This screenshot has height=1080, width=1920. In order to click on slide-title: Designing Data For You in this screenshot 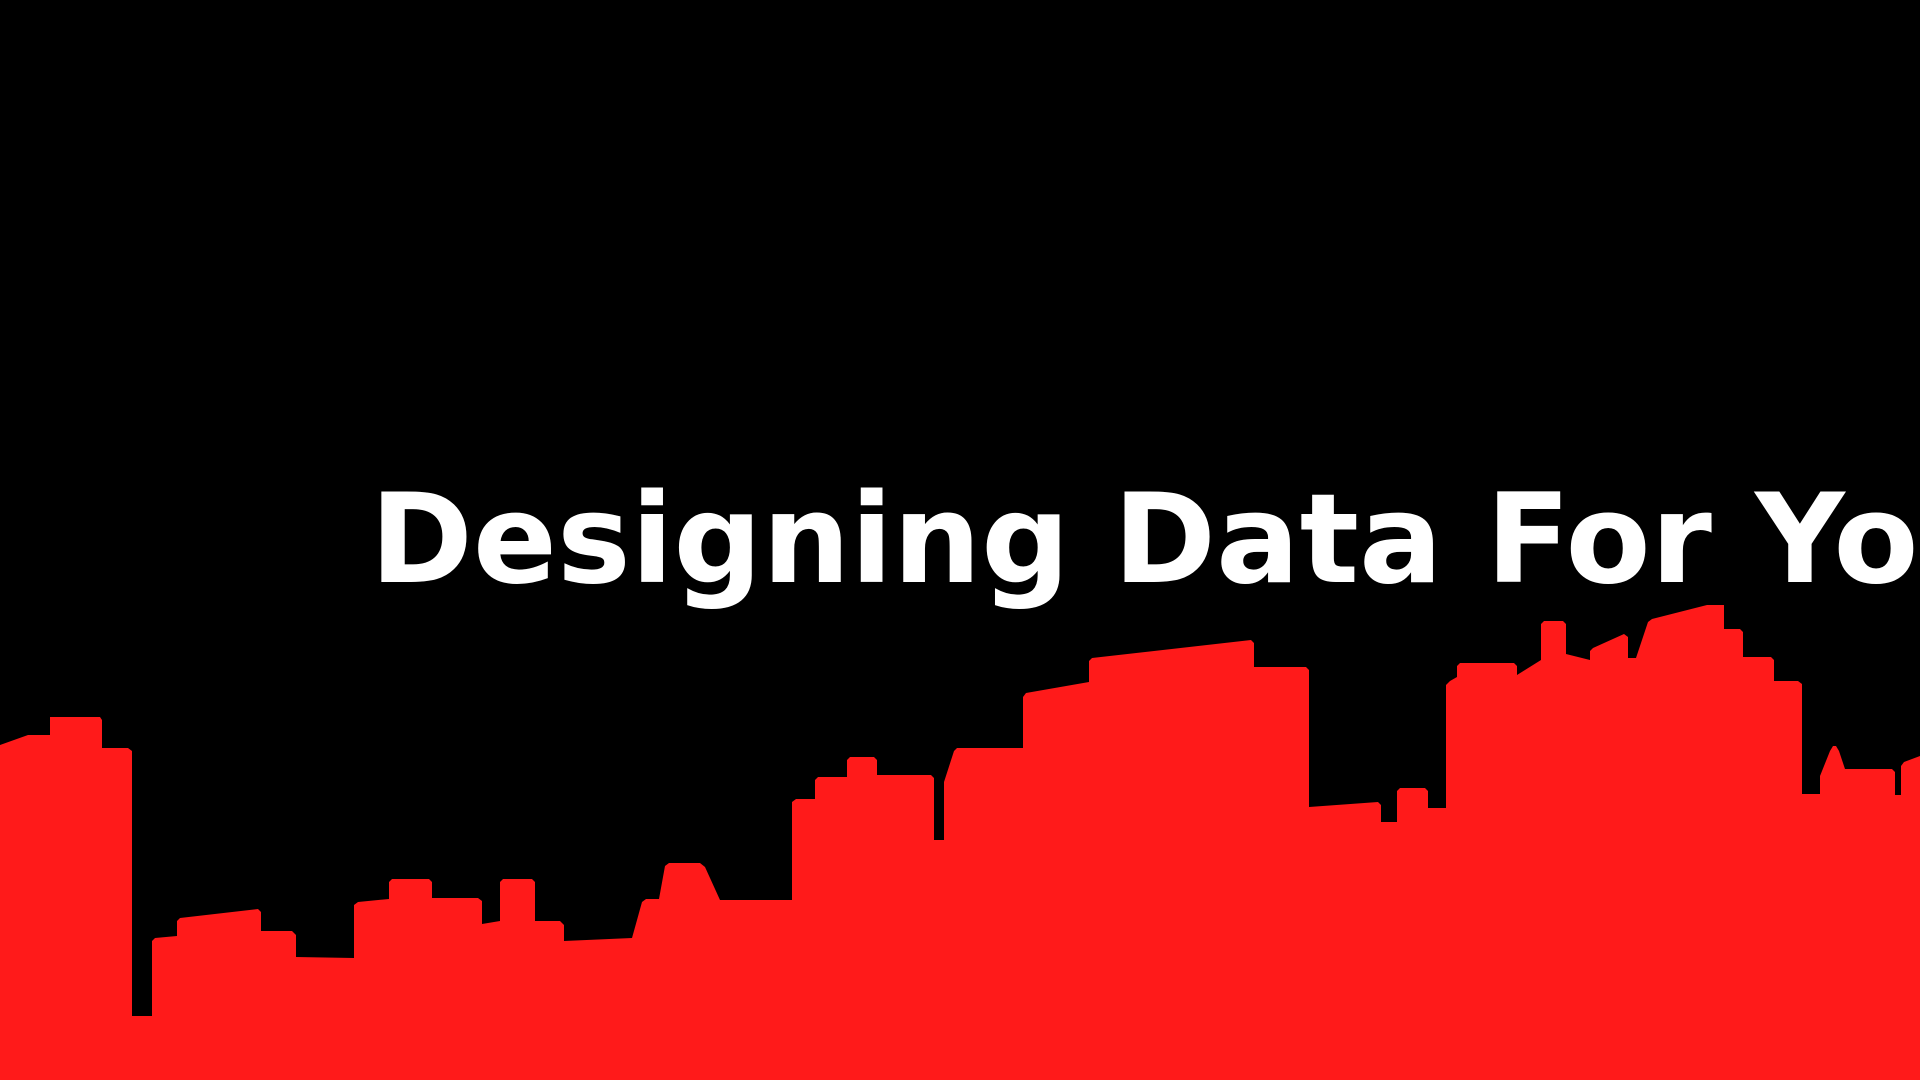, I will do `click(1145, 540)`.